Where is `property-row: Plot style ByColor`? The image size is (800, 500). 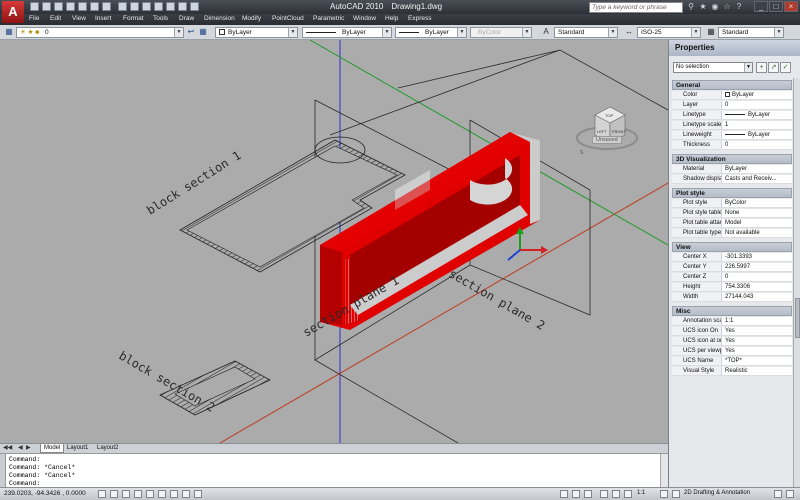 property-row: Plot style ByColor is located at coordinates (732, 203).